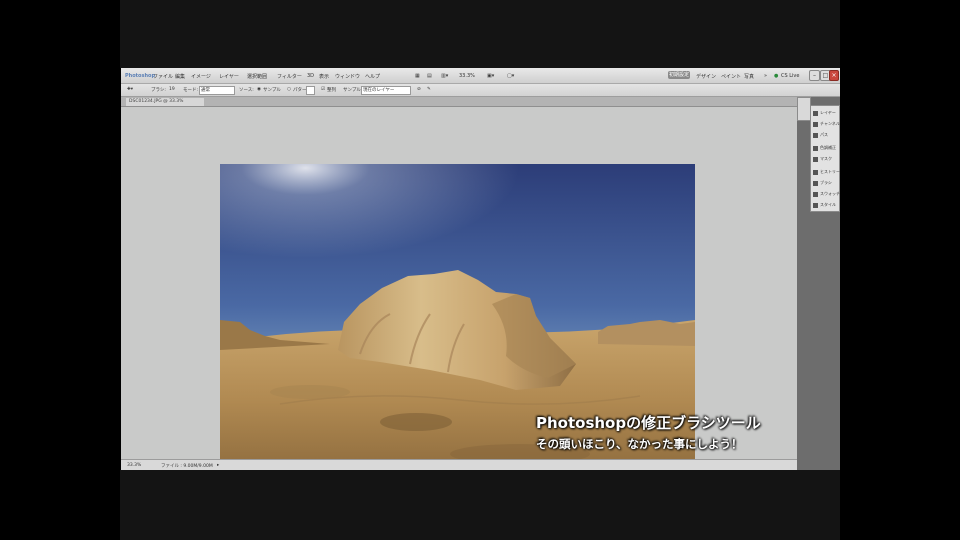  What do you see at coordinates (272, 90) in the screenshot?
I see `source-sampled-label: サンプル` at bounding box center [272, 90].